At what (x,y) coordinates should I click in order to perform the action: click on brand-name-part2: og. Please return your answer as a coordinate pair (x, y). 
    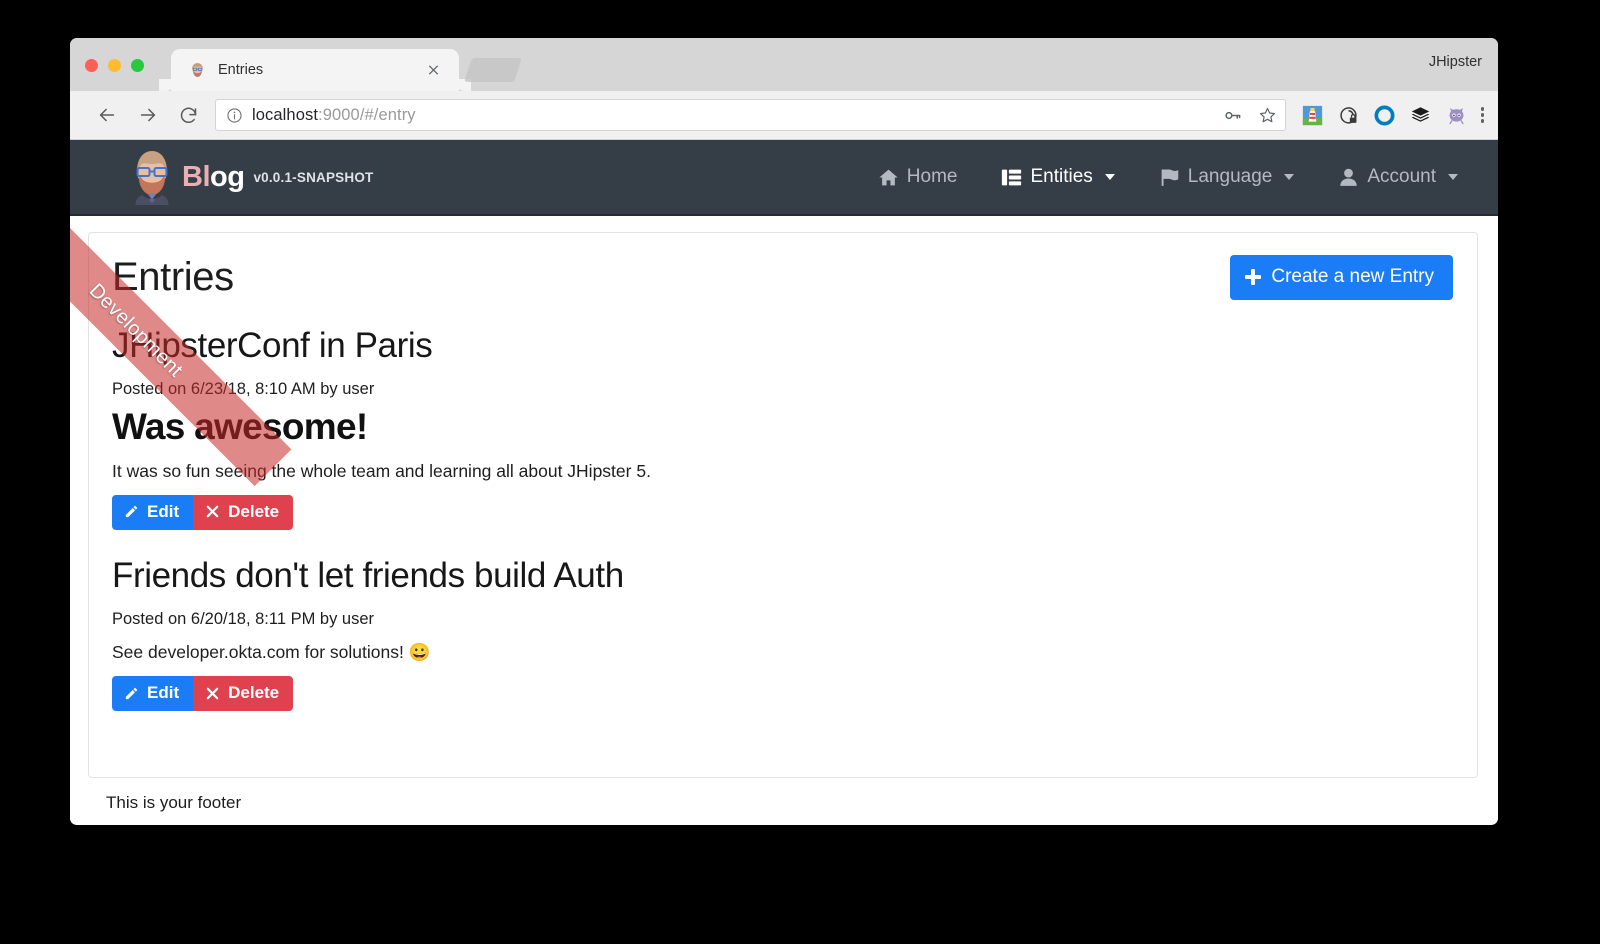
    Looking at the image, I should click on (227, 176).